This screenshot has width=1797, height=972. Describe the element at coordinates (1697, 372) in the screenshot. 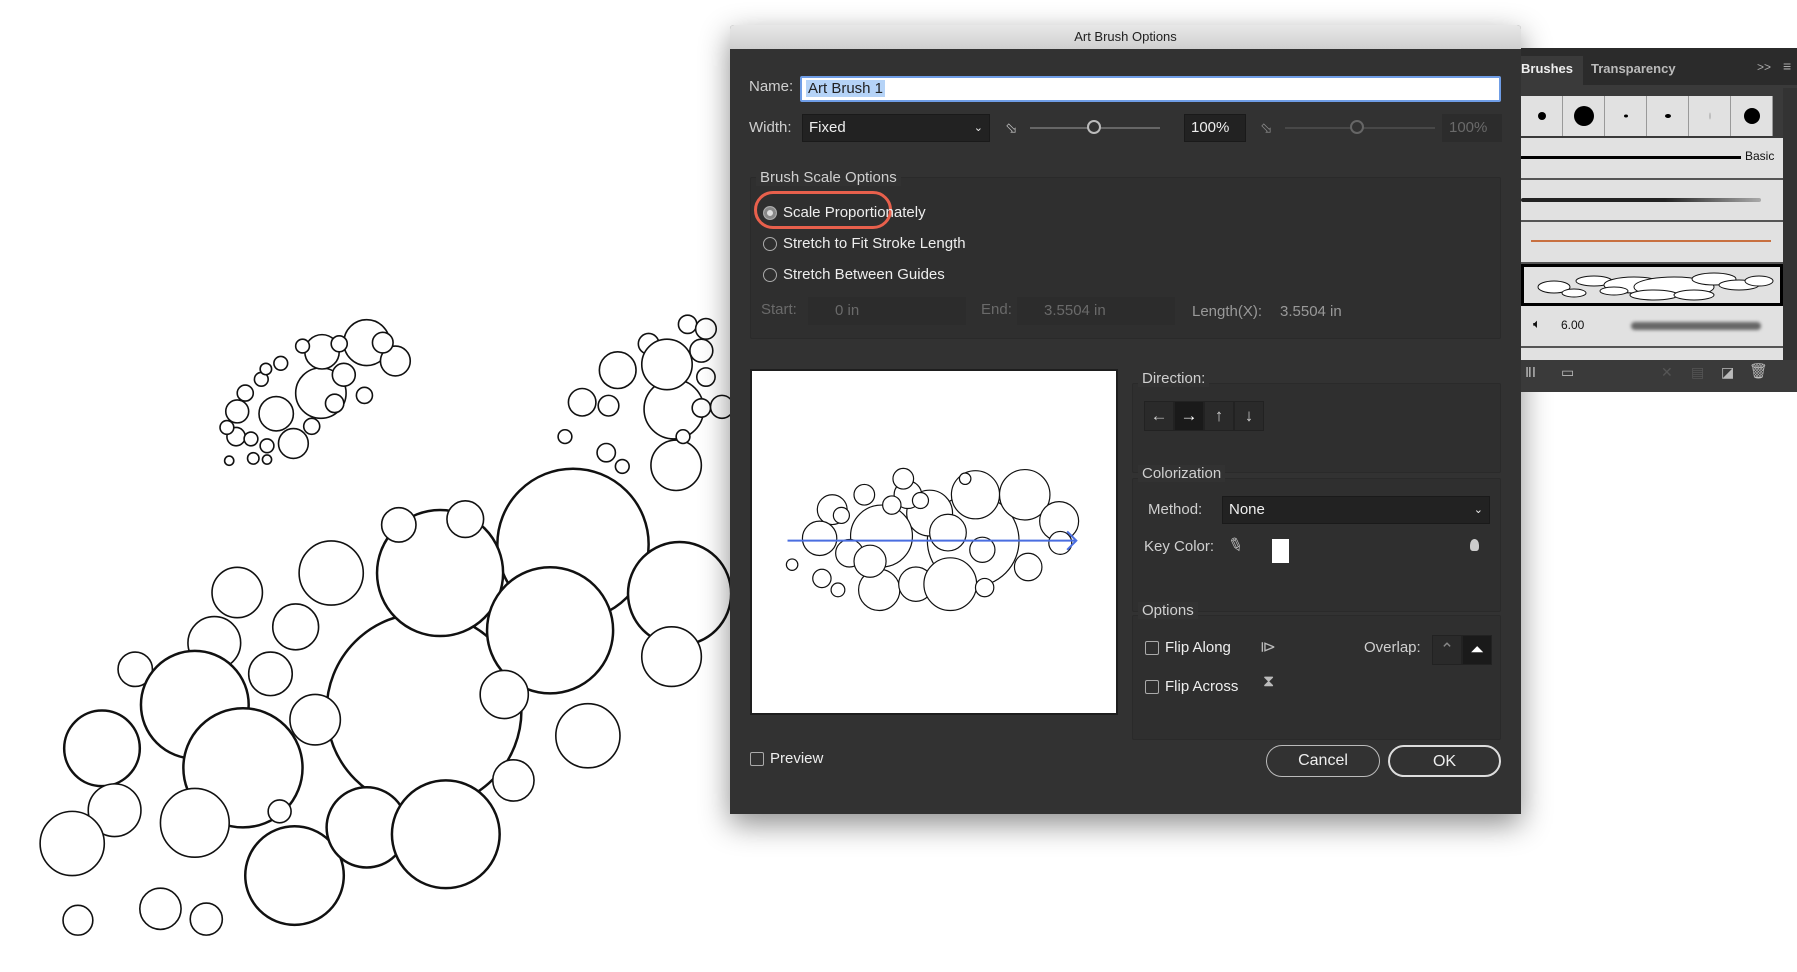

I see `options-icon: ▤` at that location.